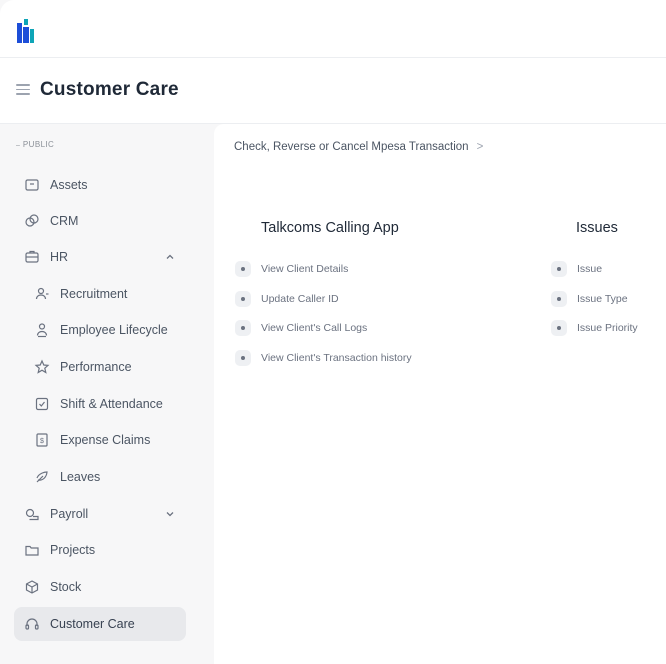 This screenshot has height=664, width=666. I want to click on sidebar-item-performance: Performance, so click(105, 367).